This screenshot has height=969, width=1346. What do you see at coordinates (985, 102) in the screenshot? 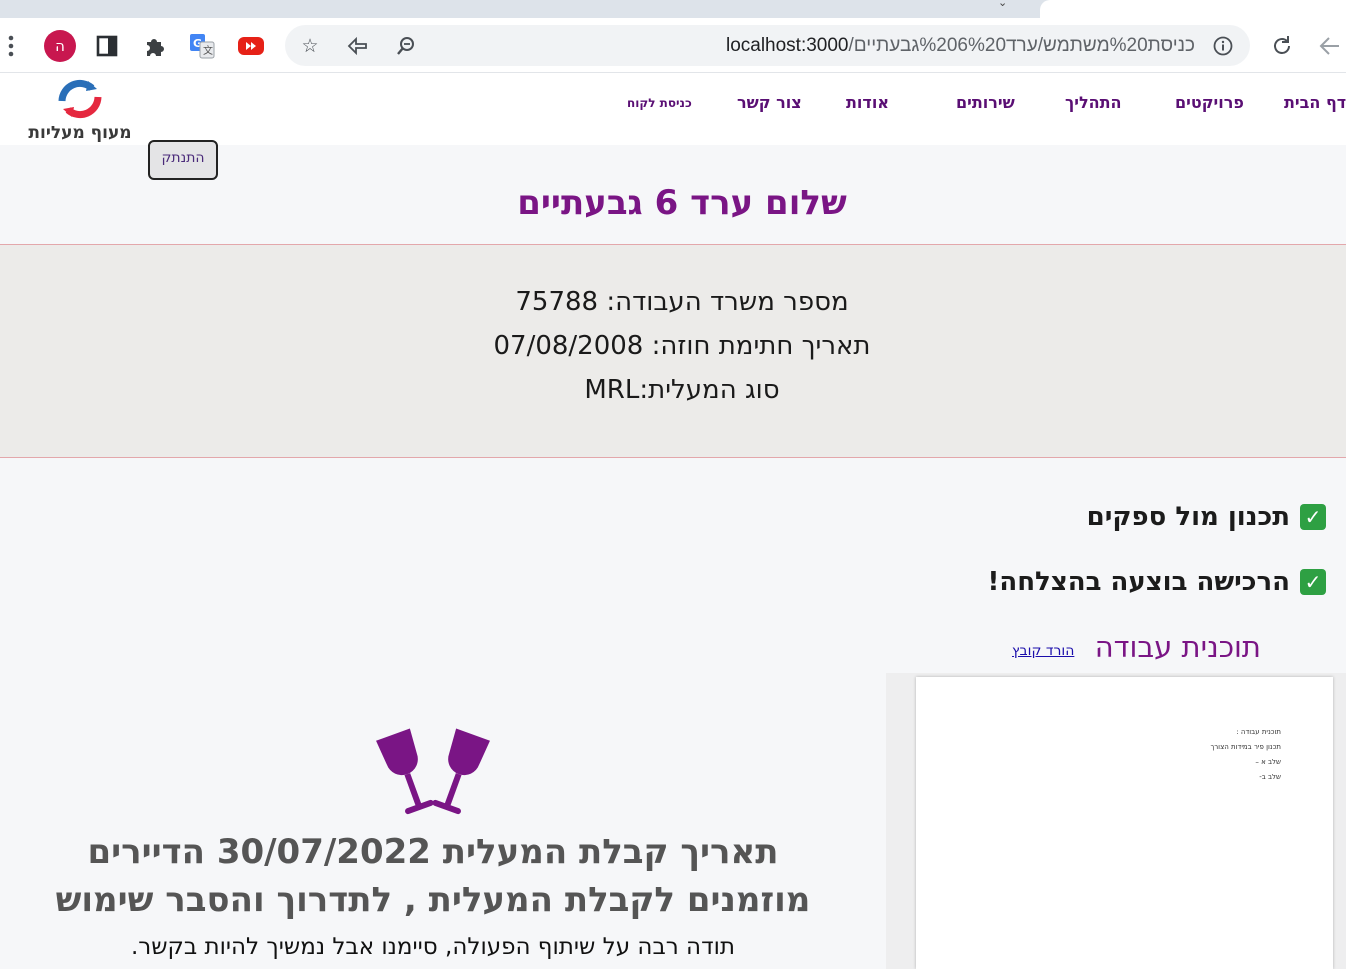
I see `nav-services: שירותים` at bounding box center [985, 102].